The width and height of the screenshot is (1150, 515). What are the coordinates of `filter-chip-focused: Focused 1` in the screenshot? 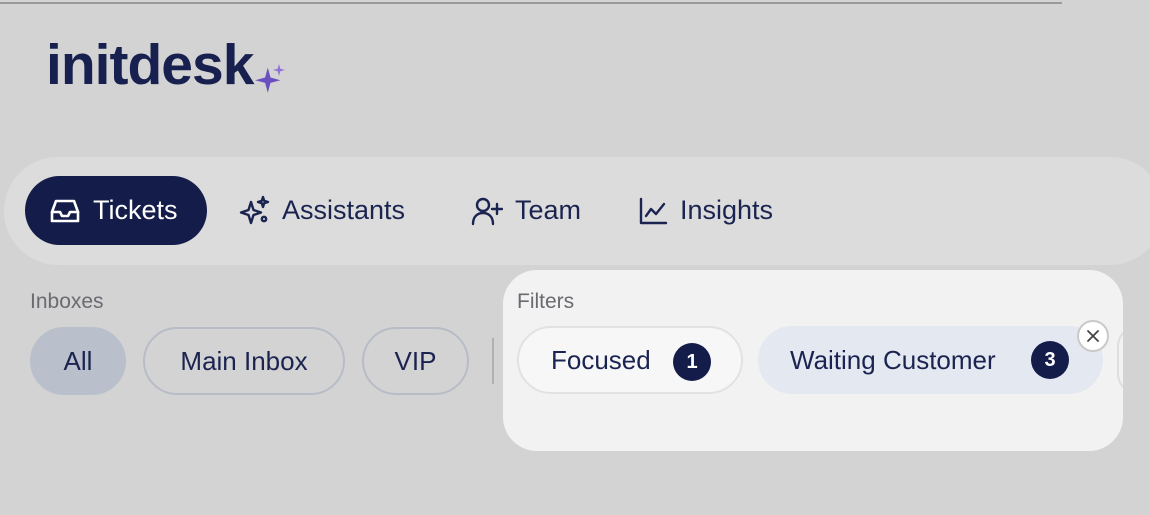 It's located at (630, 360).